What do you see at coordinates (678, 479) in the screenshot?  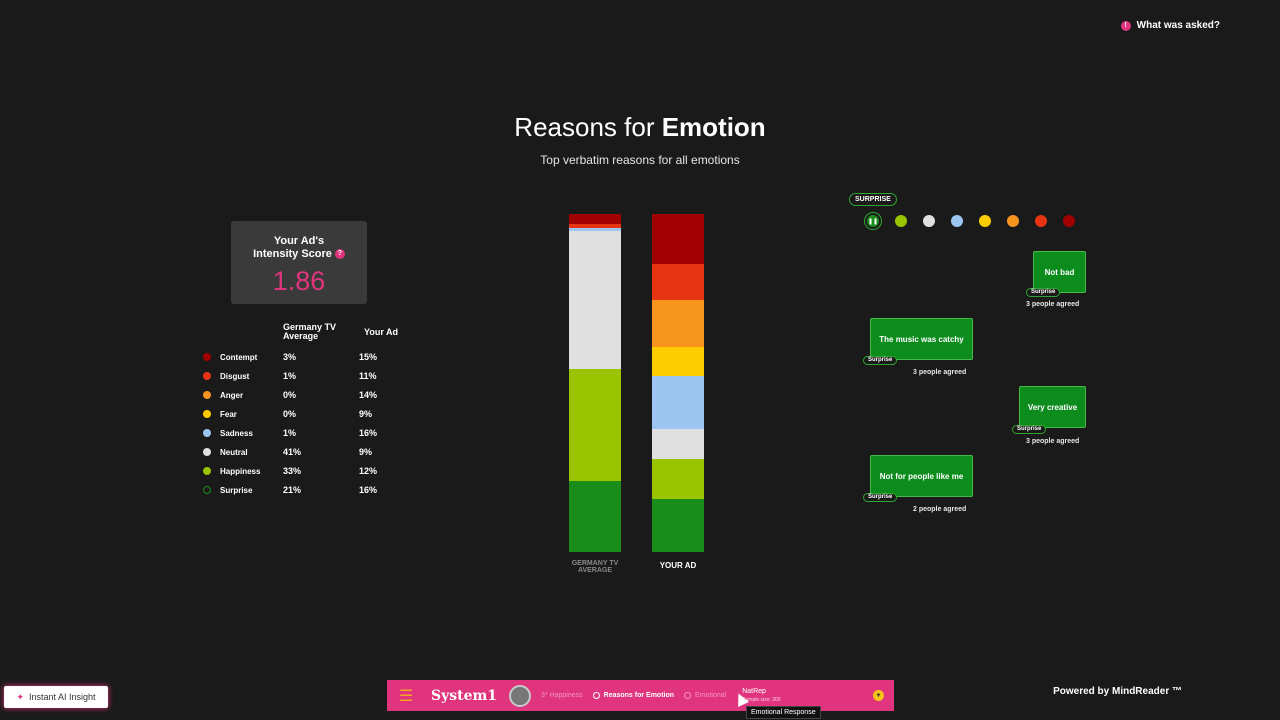 I see `bar-segment-happiness` at bounding box center [678, 479].